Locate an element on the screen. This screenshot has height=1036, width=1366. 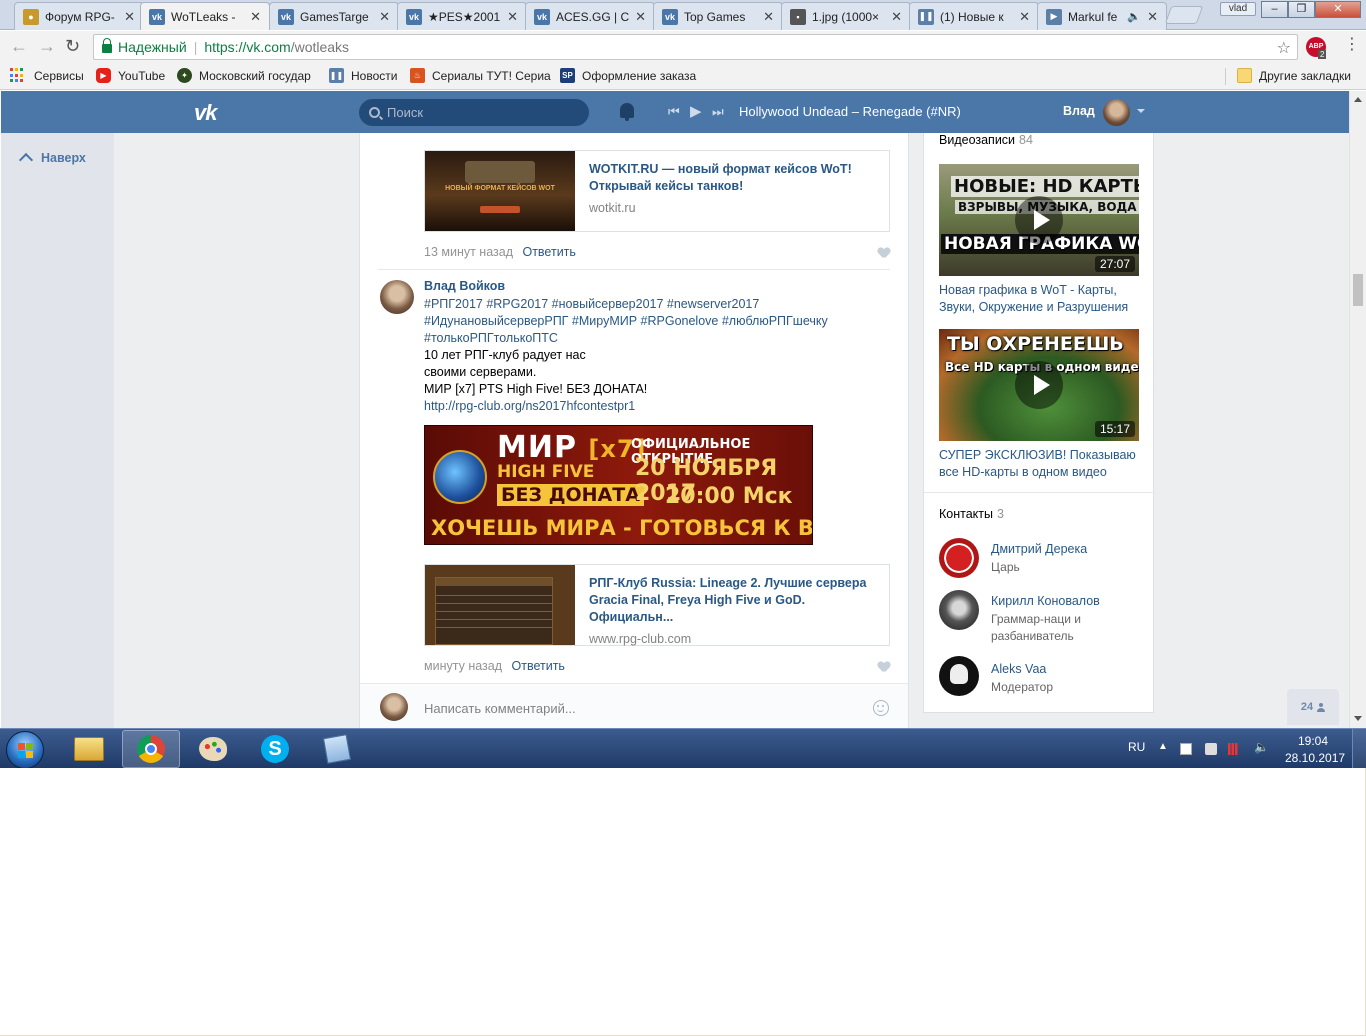
vk-logo-icon: vk is located at coordinates (206, 113).